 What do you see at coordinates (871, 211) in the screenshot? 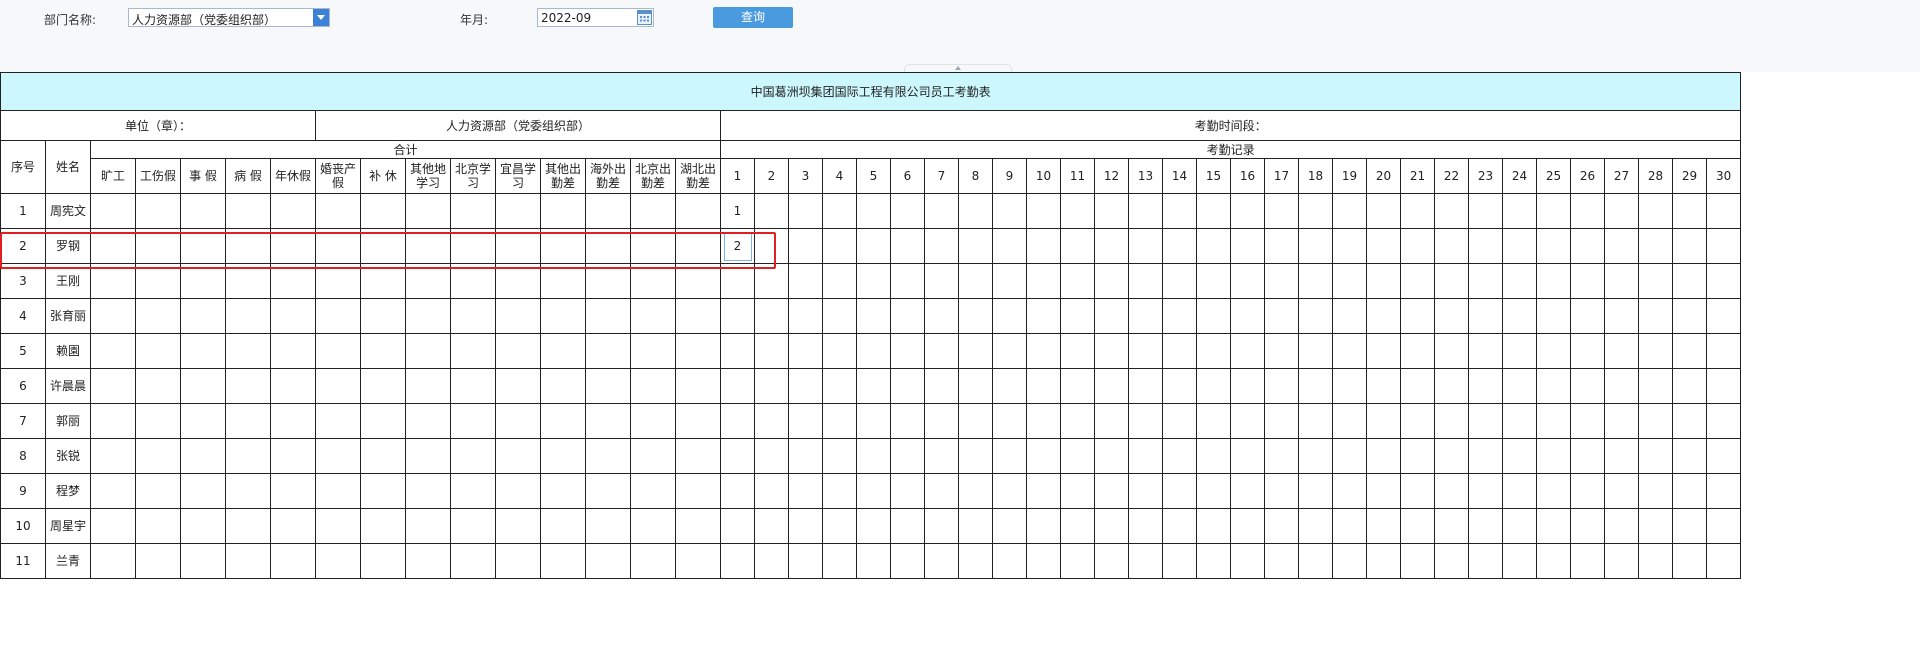
I see `table-row: 1 周宪文 1` at bounding box center [871, 211].